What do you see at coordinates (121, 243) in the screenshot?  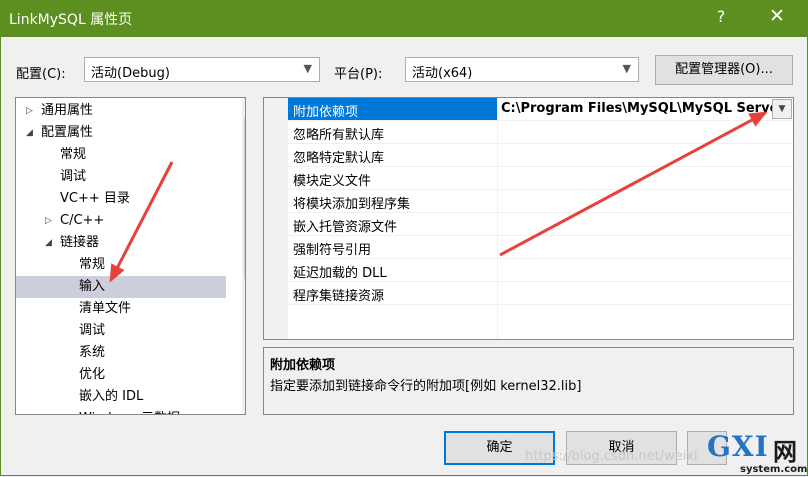 I see `tree-item: ◢ 链接器` at bounding box center [121, 243].